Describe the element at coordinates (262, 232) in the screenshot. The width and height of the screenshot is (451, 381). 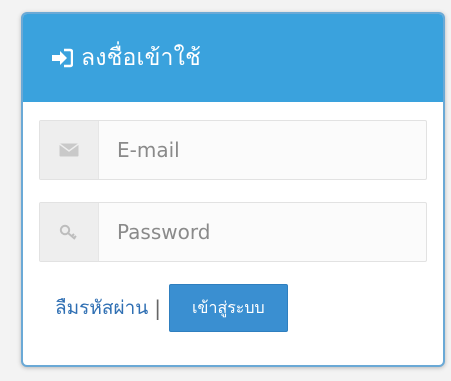
I see `password-input` at that location.